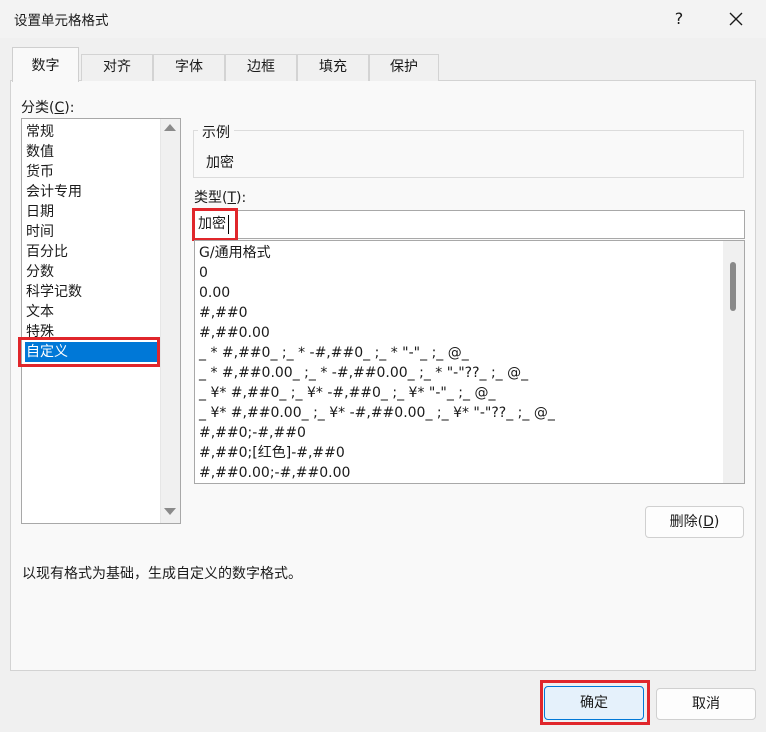 This screenshot has height=732, width=766. What do you see at coordinates (170, 127) in the screenshot?
I see `scroll-up-icon` at bounding box center [170, 127].